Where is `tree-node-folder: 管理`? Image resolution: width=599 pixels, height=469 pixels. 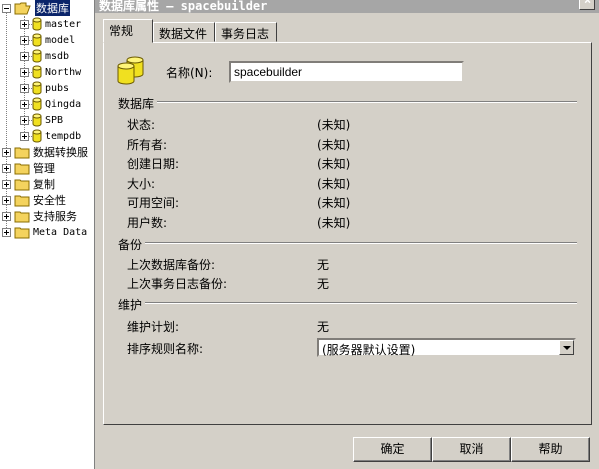 tree-node-folder: 管理 is located at coordinates (28, 168).